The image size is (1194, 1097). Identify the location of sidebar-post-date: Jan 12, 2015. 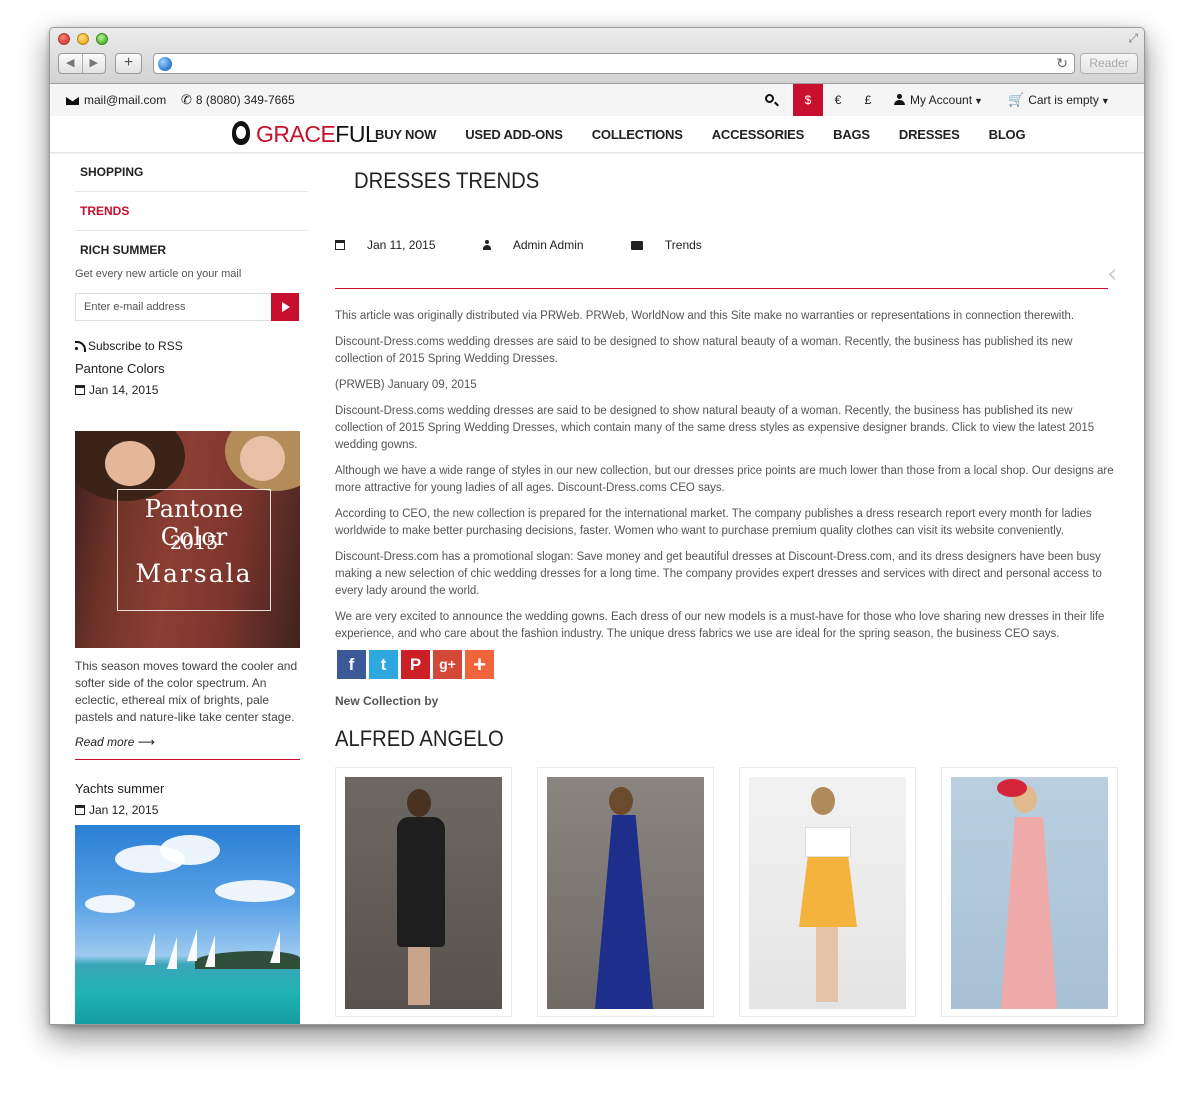
(116, 810).